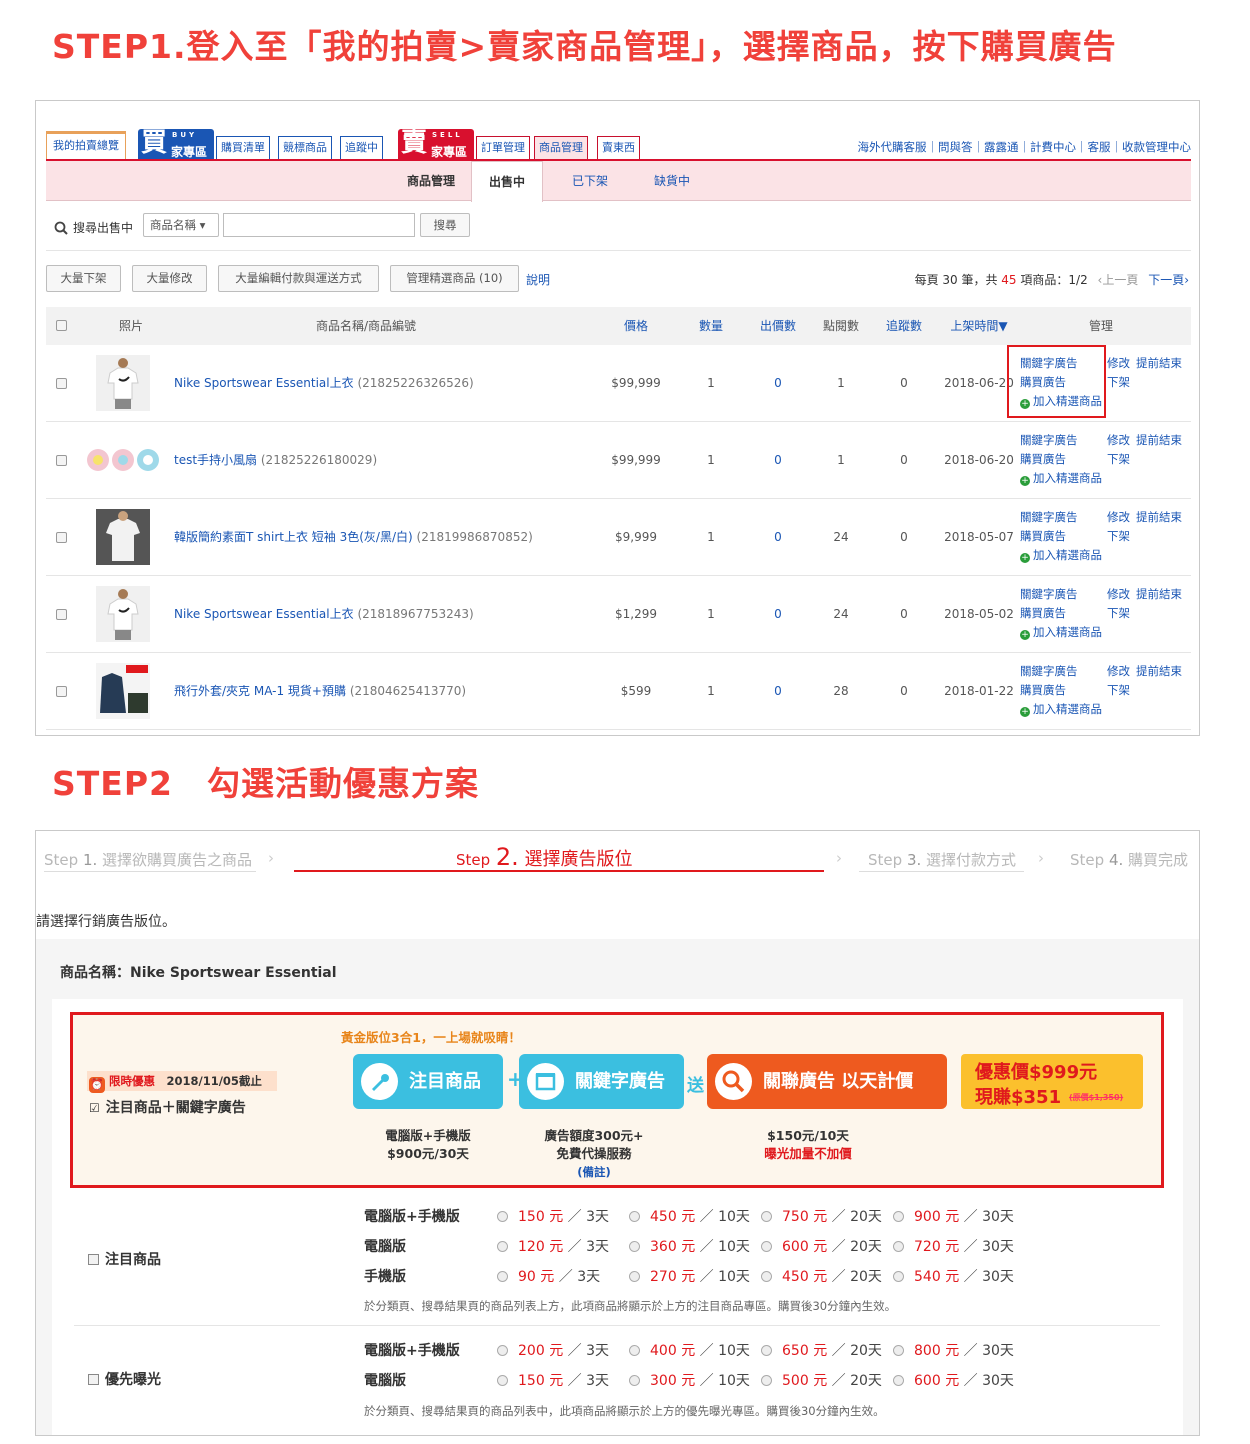 The height and width of the screenshot is (1444, 1250). Describe the element at coordinates (953, 1216) in the screenshot. I see `price-option: 900 元 ／ 30天` at that location.